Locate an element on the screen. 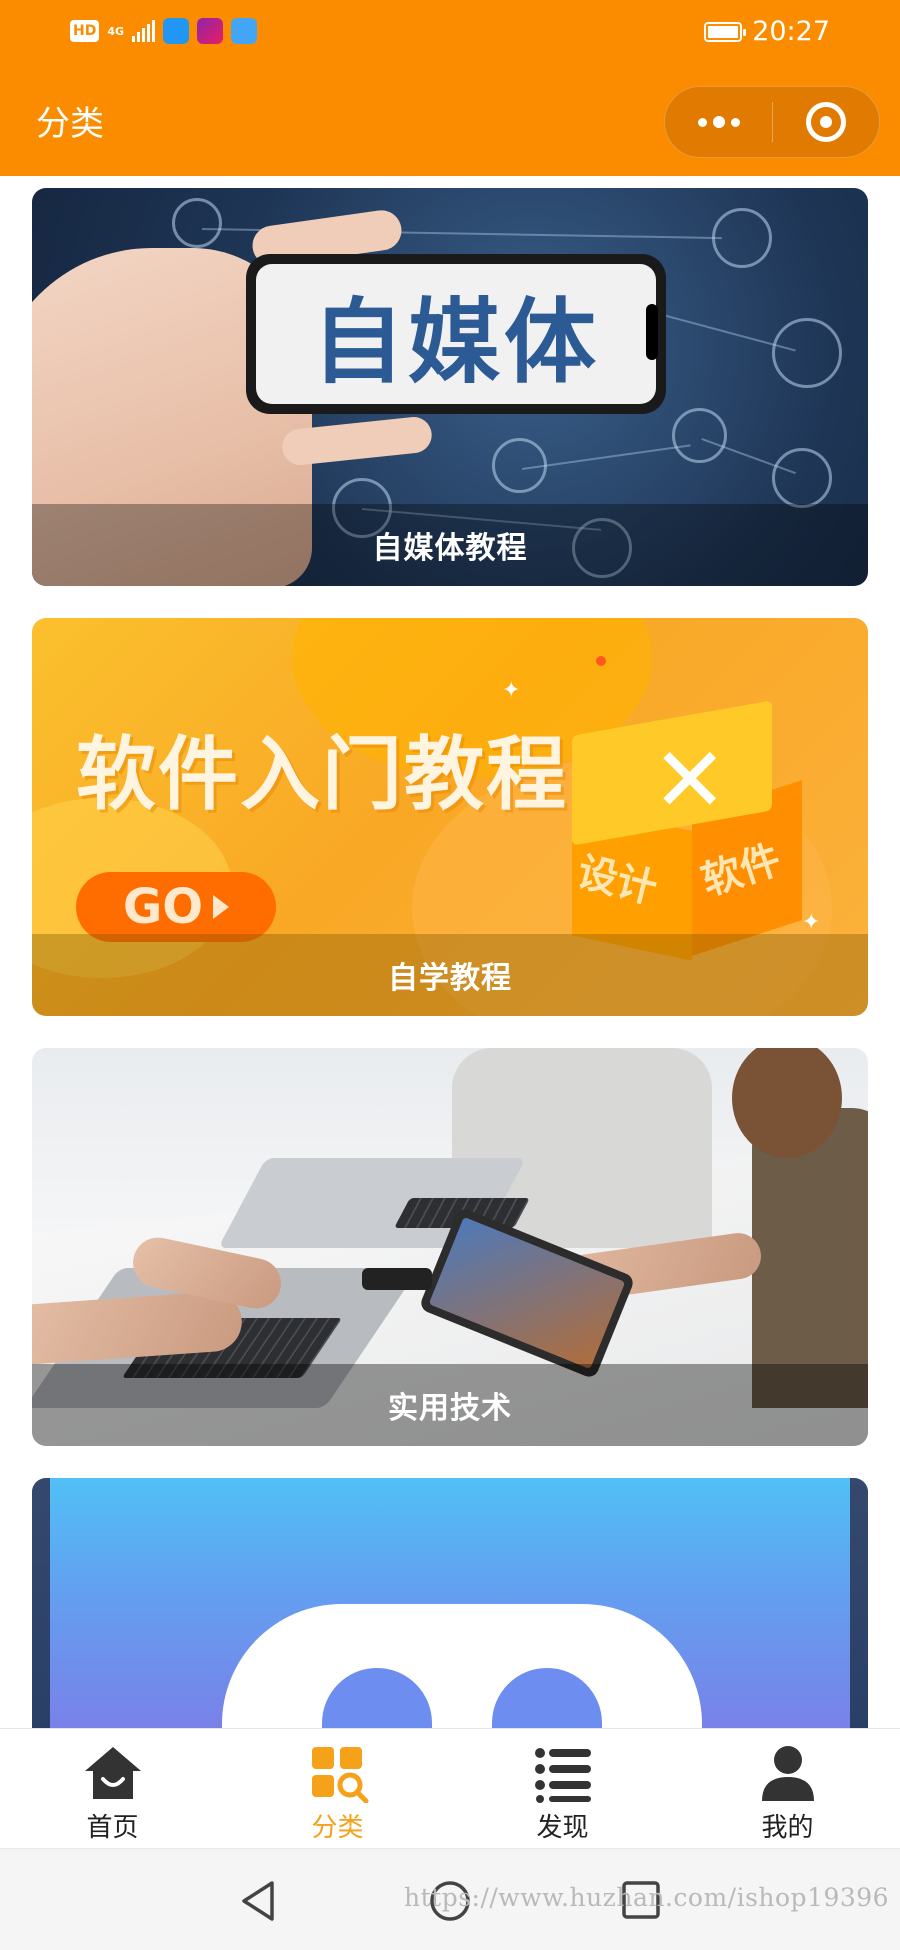 Image resolution: width=900 pixels, height=1950 pixels. tab-mine: 我的 is located at coordinates (787, 1788).